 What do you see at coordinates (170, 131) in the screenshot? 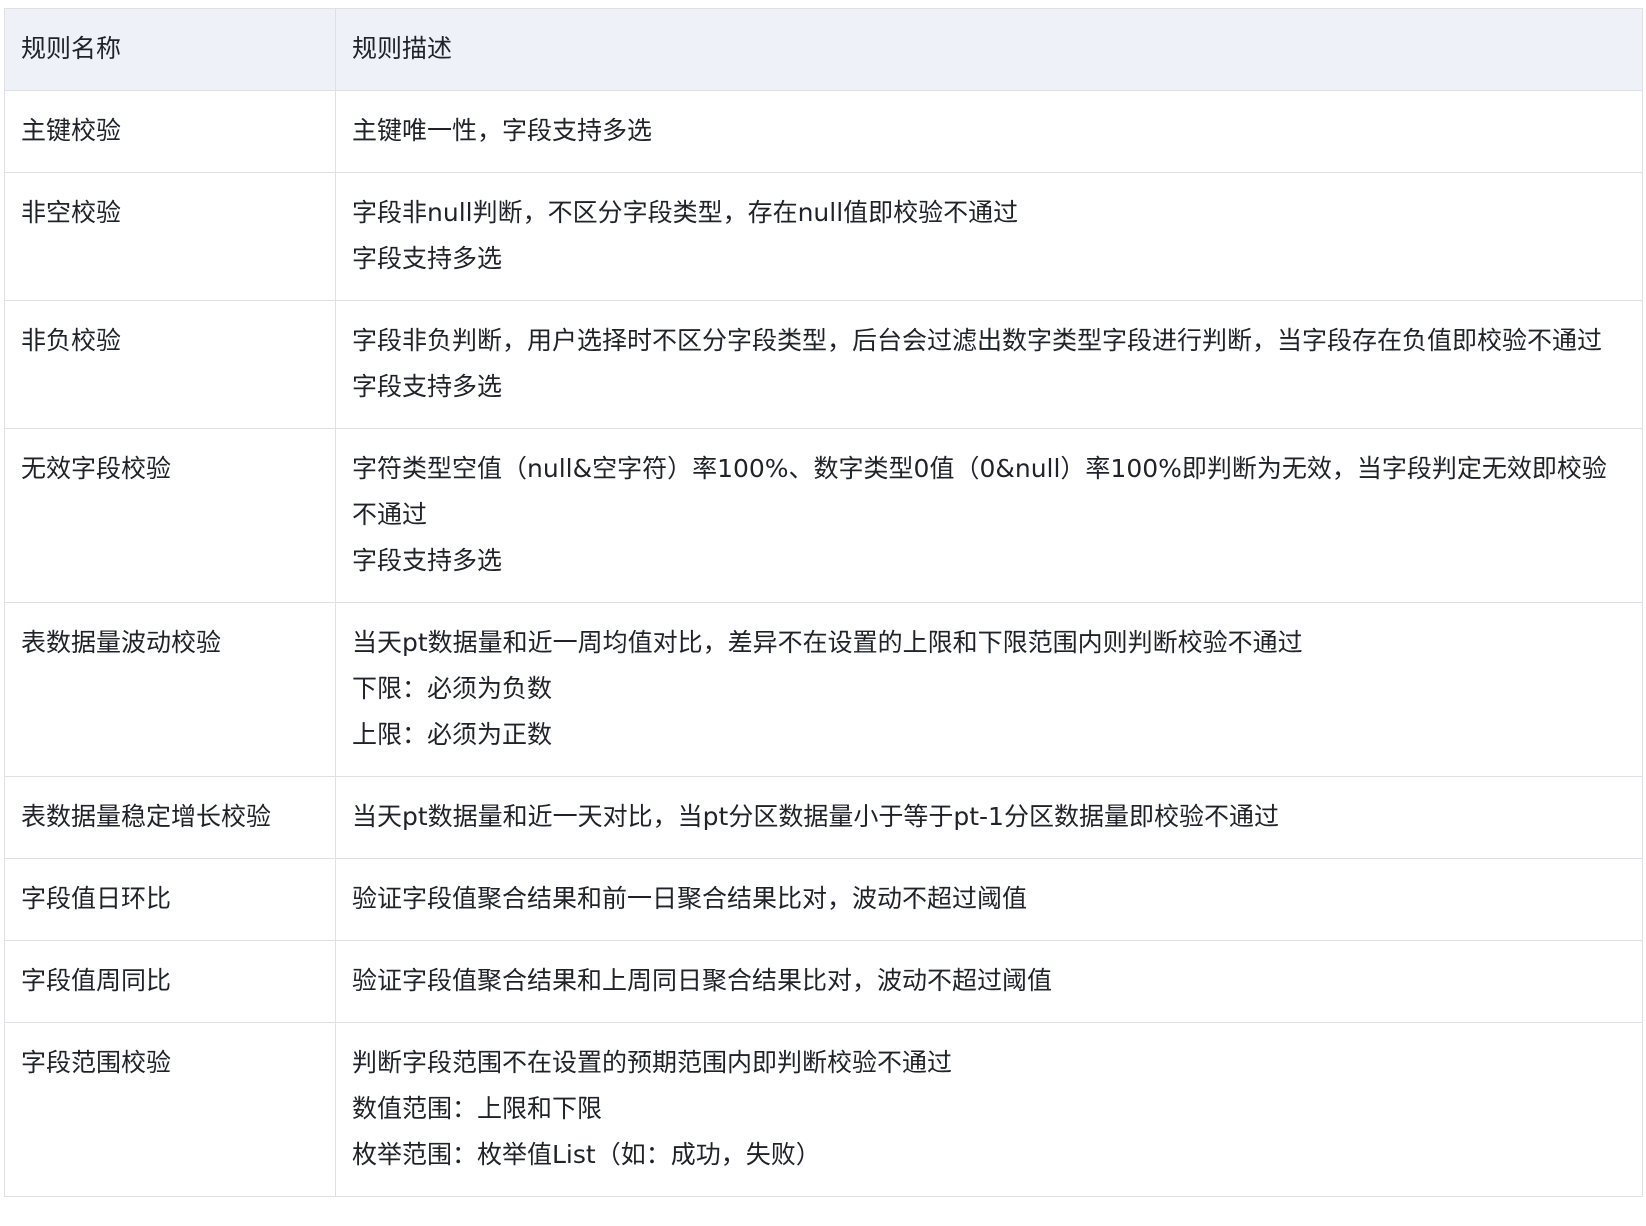
I see `rule-name-cell: 主键校验` at bounding box center [170, 131].